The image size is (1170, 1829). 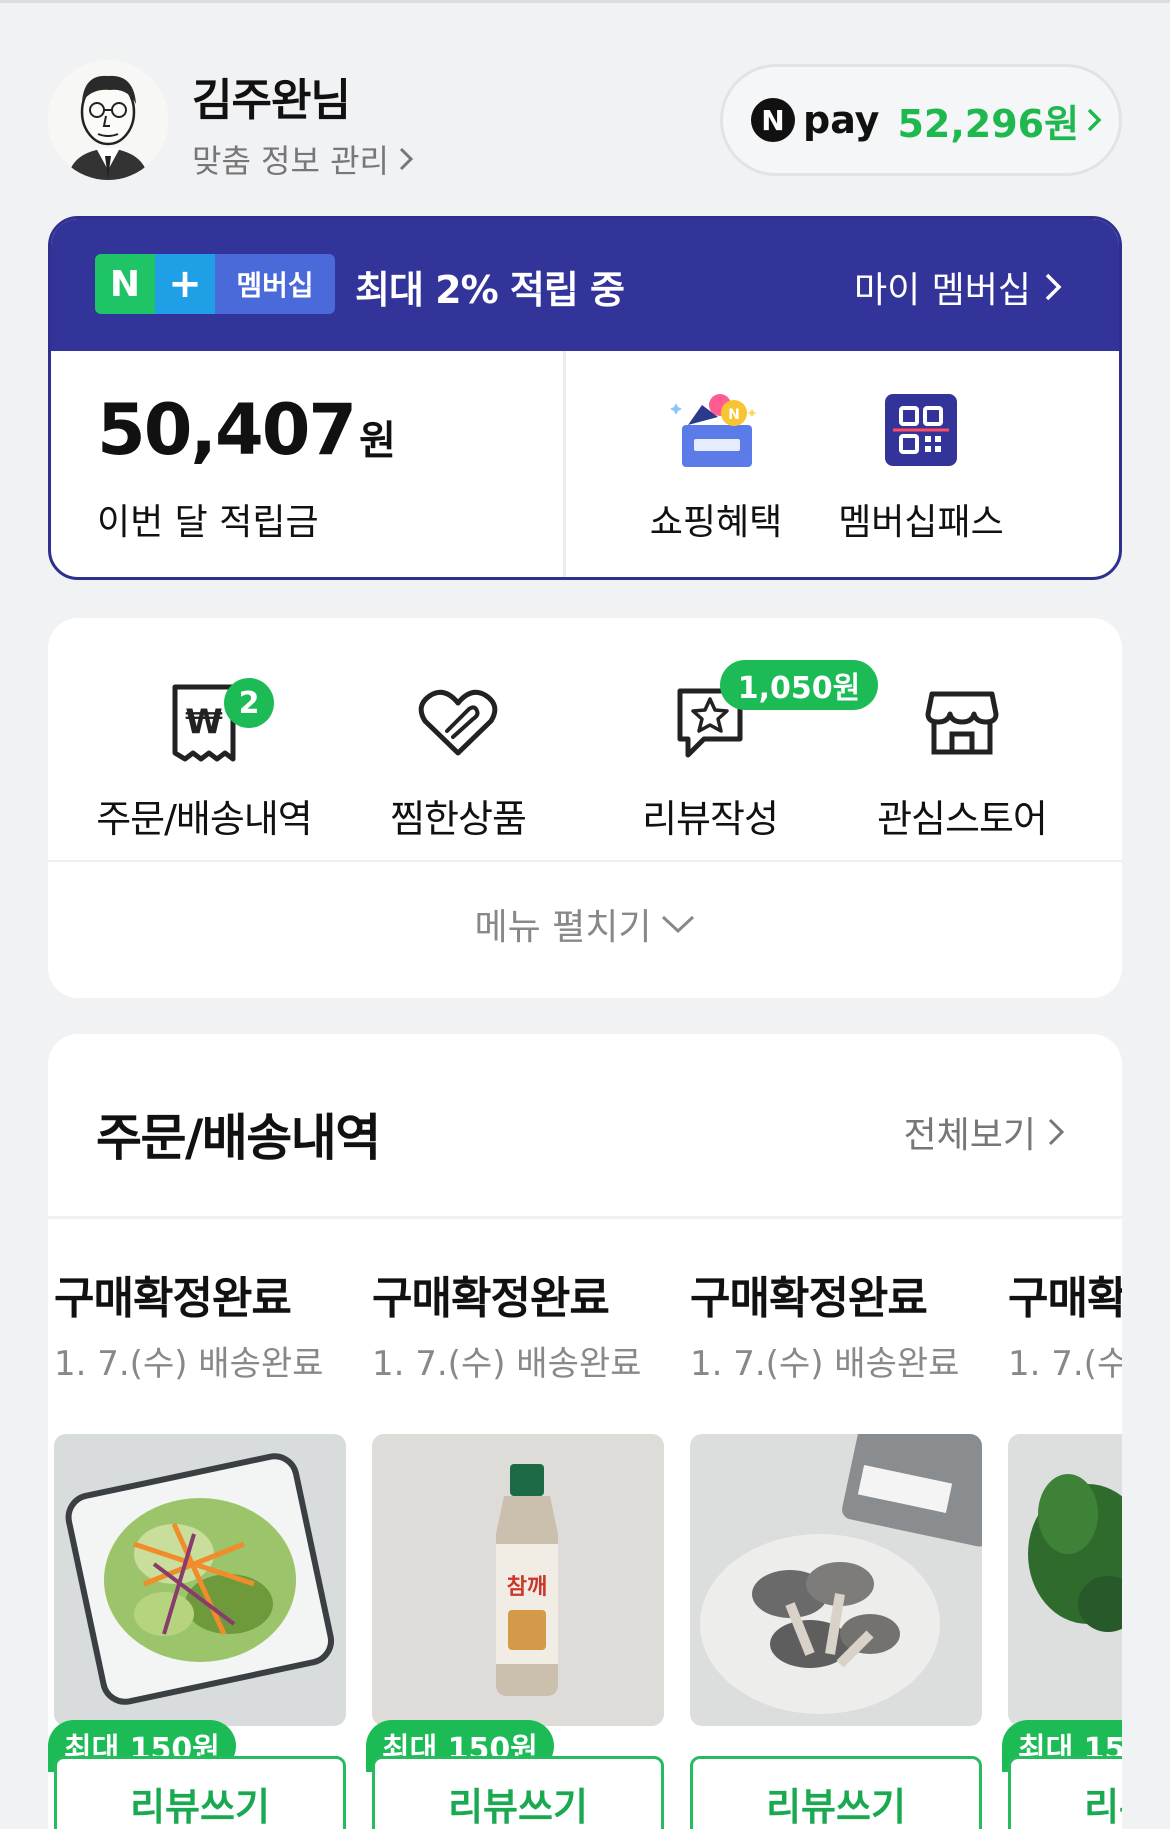 What do you see at coordinates (585, 1217) in the screenshot?
I see `orders-divider` at bounding box center [585, 1217].